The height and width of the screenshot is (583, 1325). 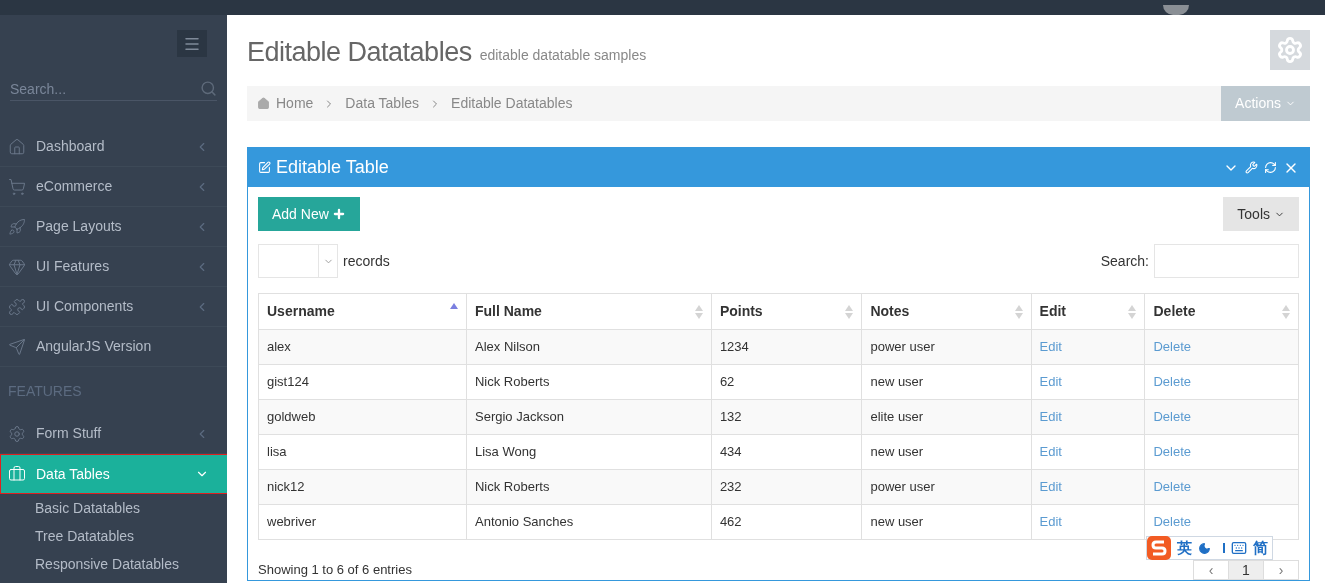 I want to click on plus-icon, so click(x=338, y=214).